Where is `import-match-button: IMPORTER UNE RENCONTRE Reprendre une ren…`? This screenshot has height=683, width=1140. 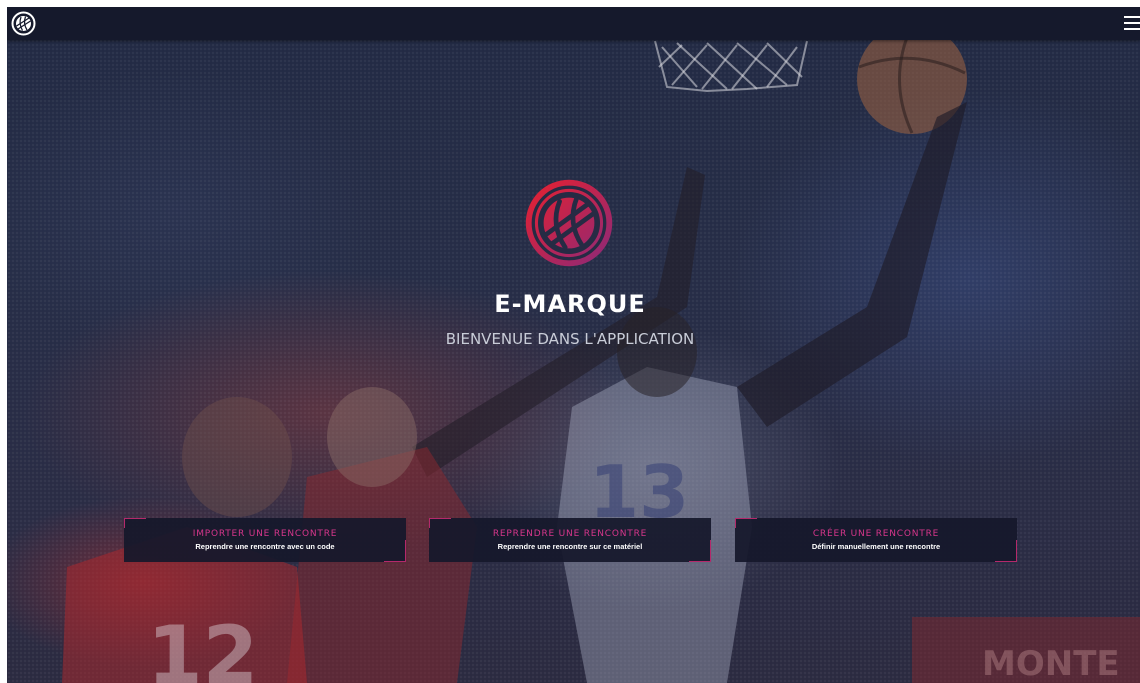
import-match-button: IMPORTER UNE RENCONTRE Reprendre une ren… is located at coordinates (265, 540).